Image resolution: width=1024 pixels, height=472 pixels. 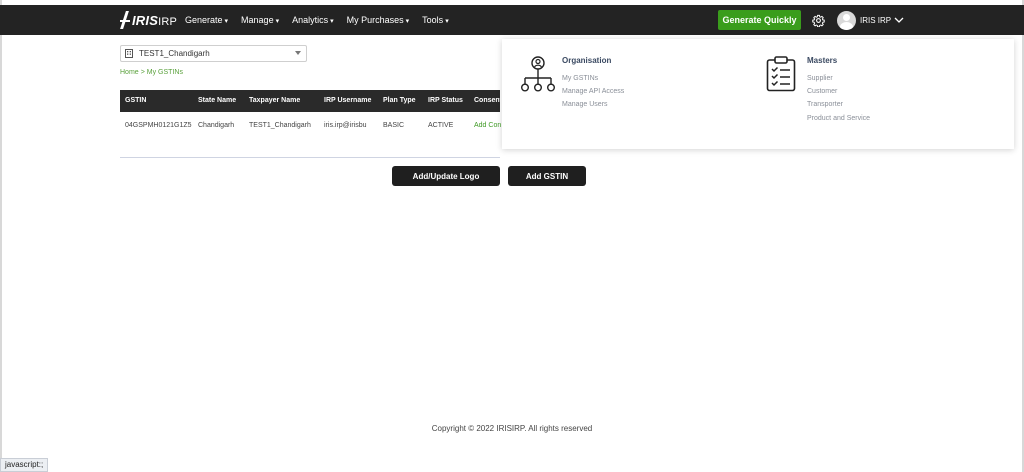 I want to click on generate-quickly-button: Generate Quickly, so click(x=759, y=20).